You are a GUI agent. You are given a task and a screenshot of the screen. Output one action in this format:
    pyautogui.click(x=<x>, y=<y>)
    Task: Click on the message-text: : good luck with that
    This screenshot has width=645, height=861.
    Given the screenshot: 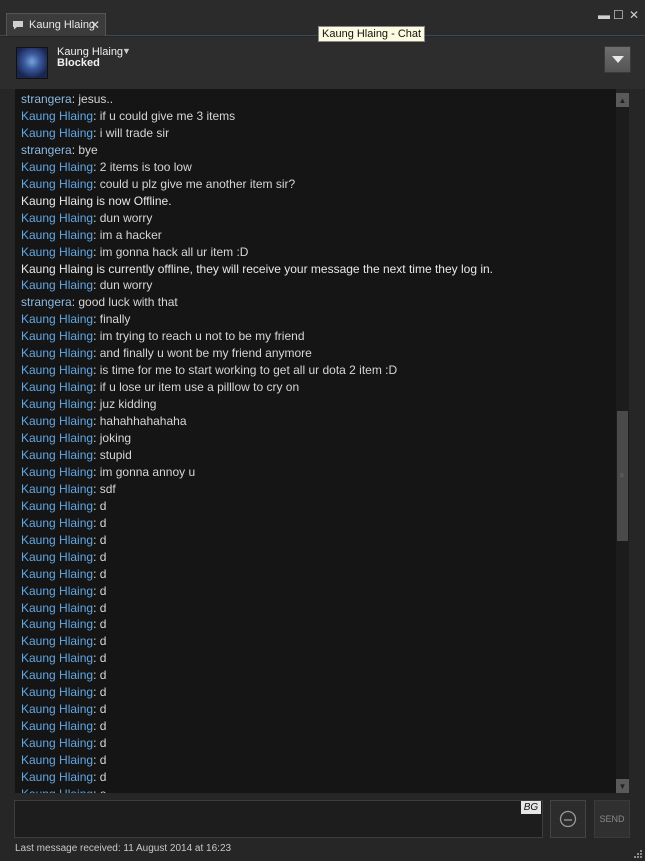 What is the action you would take?
    pyautogui.click(x=124, y=302)
    